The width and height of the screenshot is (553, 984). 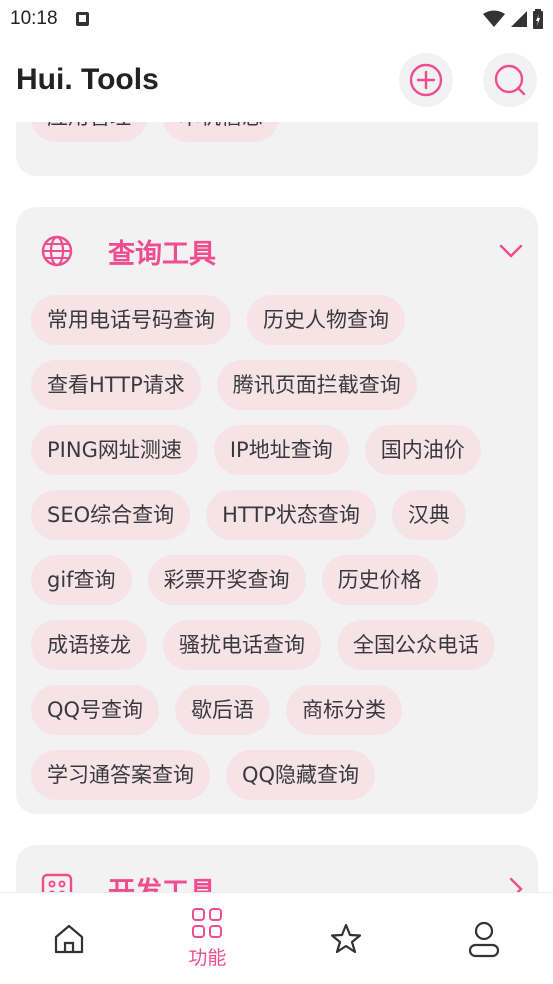 I want to click on app-header: Hui. Tools, so click(x=276, y=80).